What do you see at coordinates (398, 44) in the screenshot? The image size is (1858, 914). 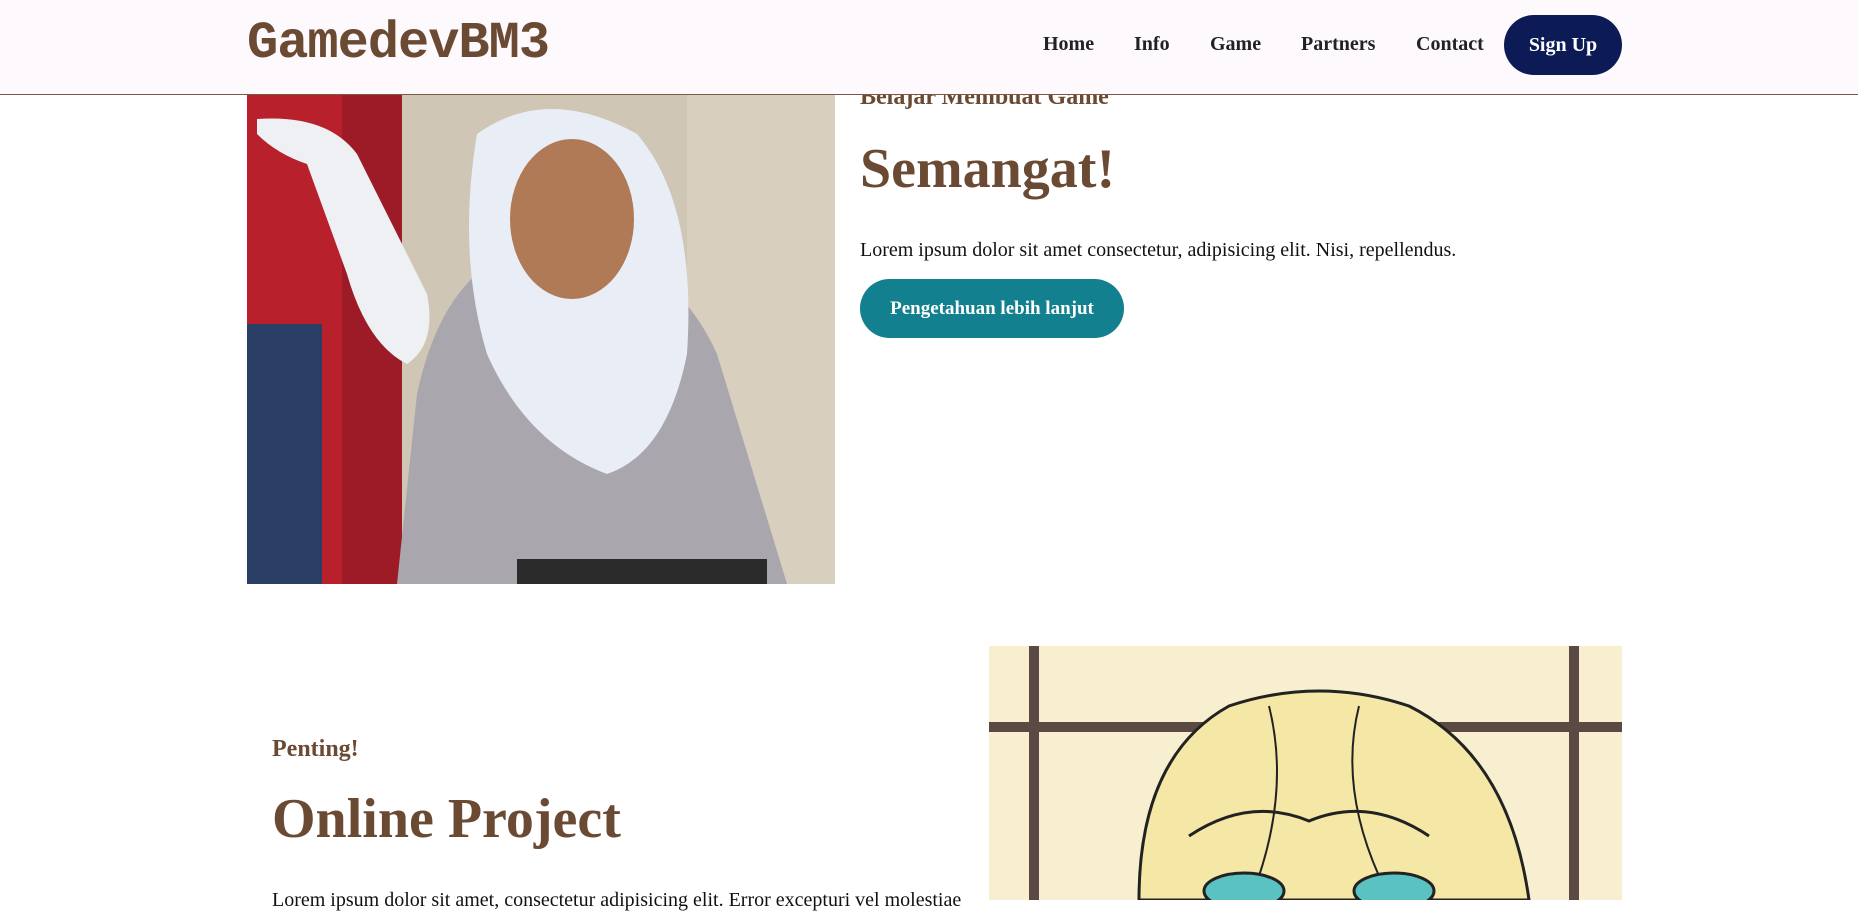 I see `site-logo: GamedevBM3` at bounding box center [398, 44].